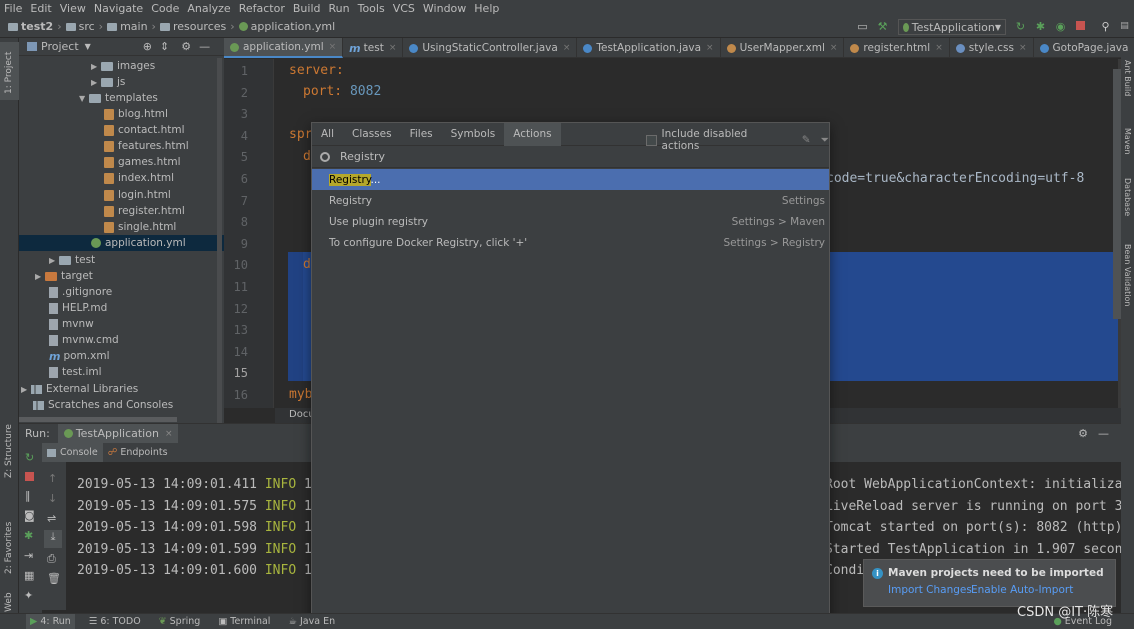 This screenshot has height=629, width=1134. I want to click on tool-window-todo: ☰ 6: TODO, so click(115, 621).